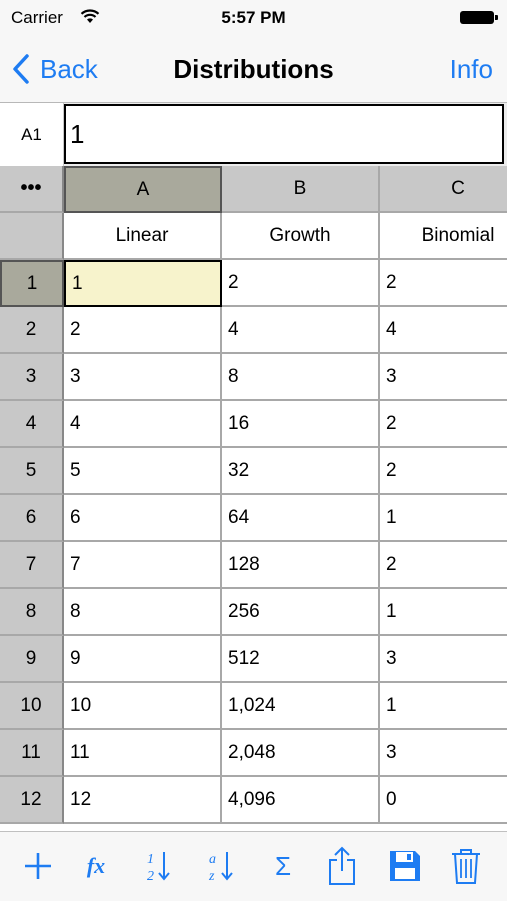 The width and height of the screenshot is (507, 901). I want to click on column-name-a: Linear, so click(143, 236).